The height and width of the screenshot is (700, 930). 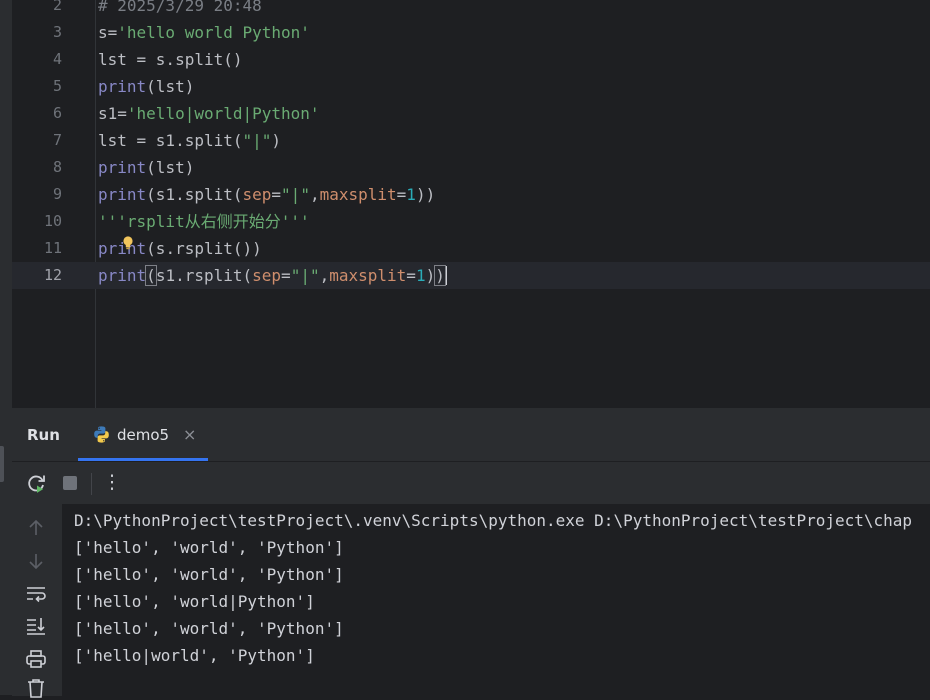 I want to click on resize-handle, so click(x=2, y=464).